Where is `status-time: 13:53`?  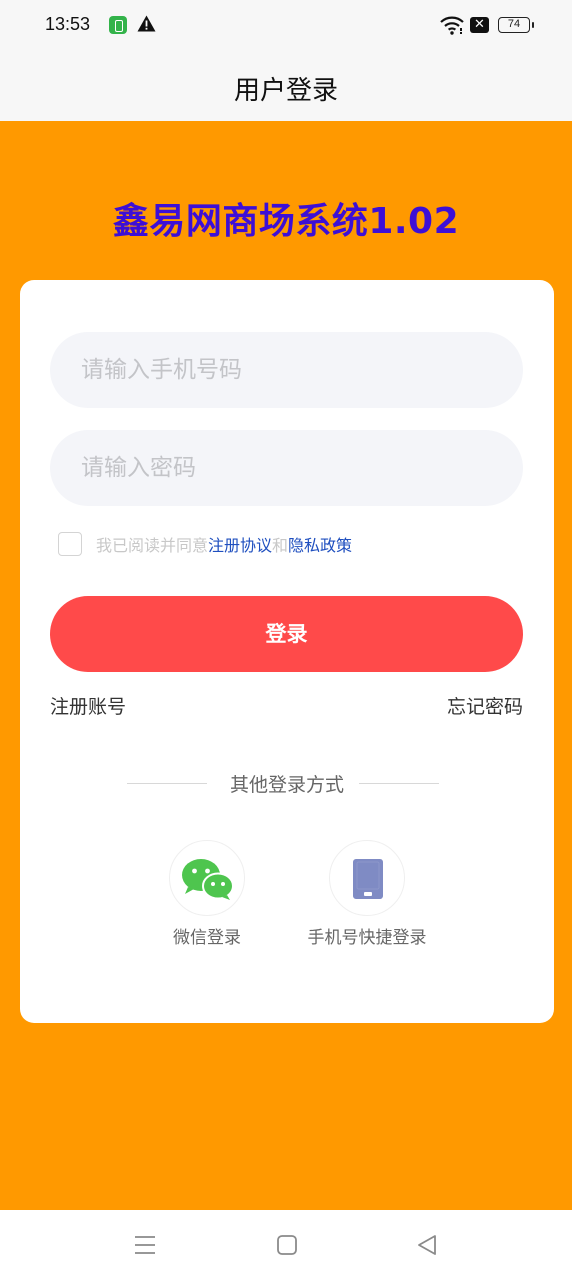 status-time: 13:53 is located at coordinates (68, 24).